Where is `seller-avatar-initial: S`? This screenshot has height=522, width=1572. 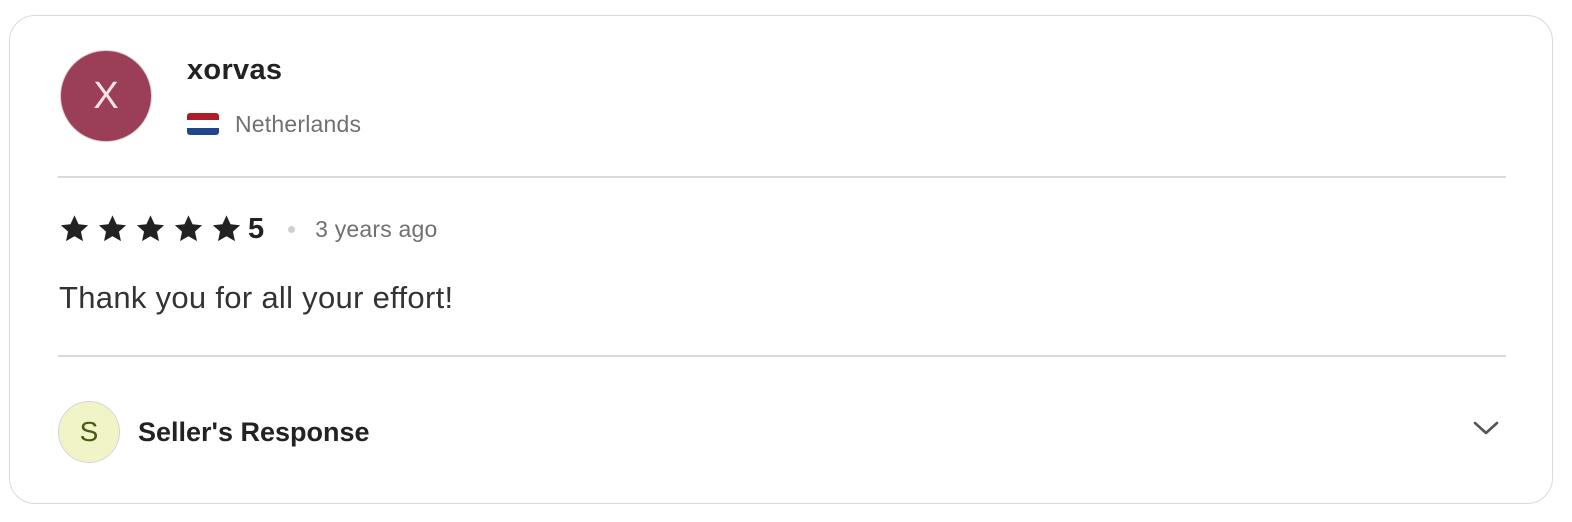
seller-avatar-initial: S is located at coordinates (89, 431).